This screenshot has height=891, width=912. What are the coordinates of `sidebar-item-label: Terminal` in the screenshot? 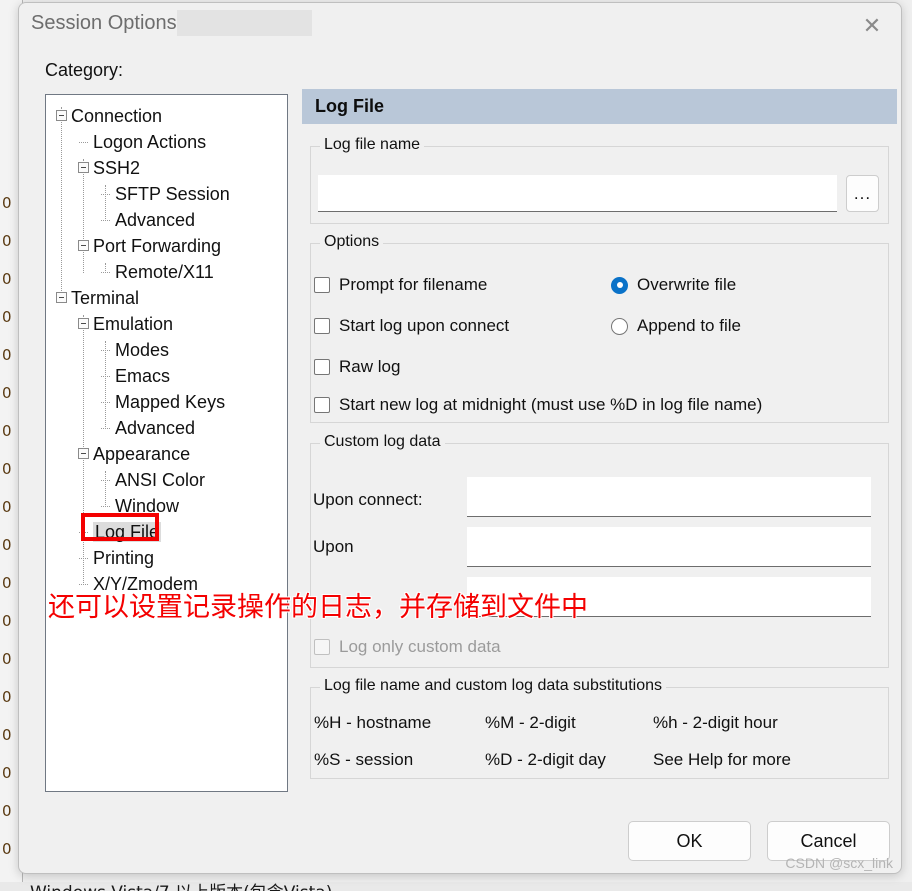 It's located at (105, 298).